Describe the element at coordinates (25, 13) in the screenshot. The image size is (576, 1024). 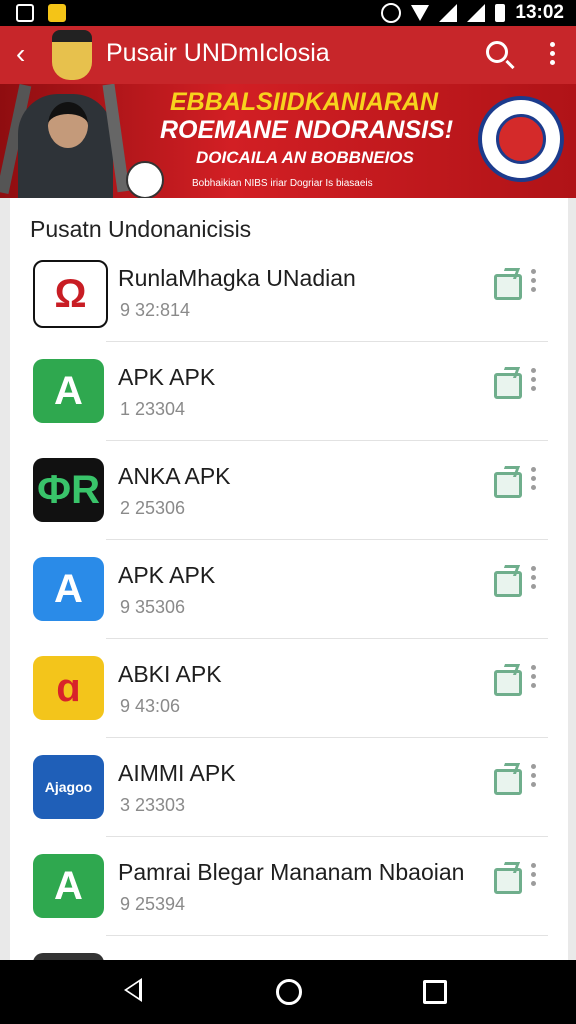
I see `gallery-notification-icon` at that location.